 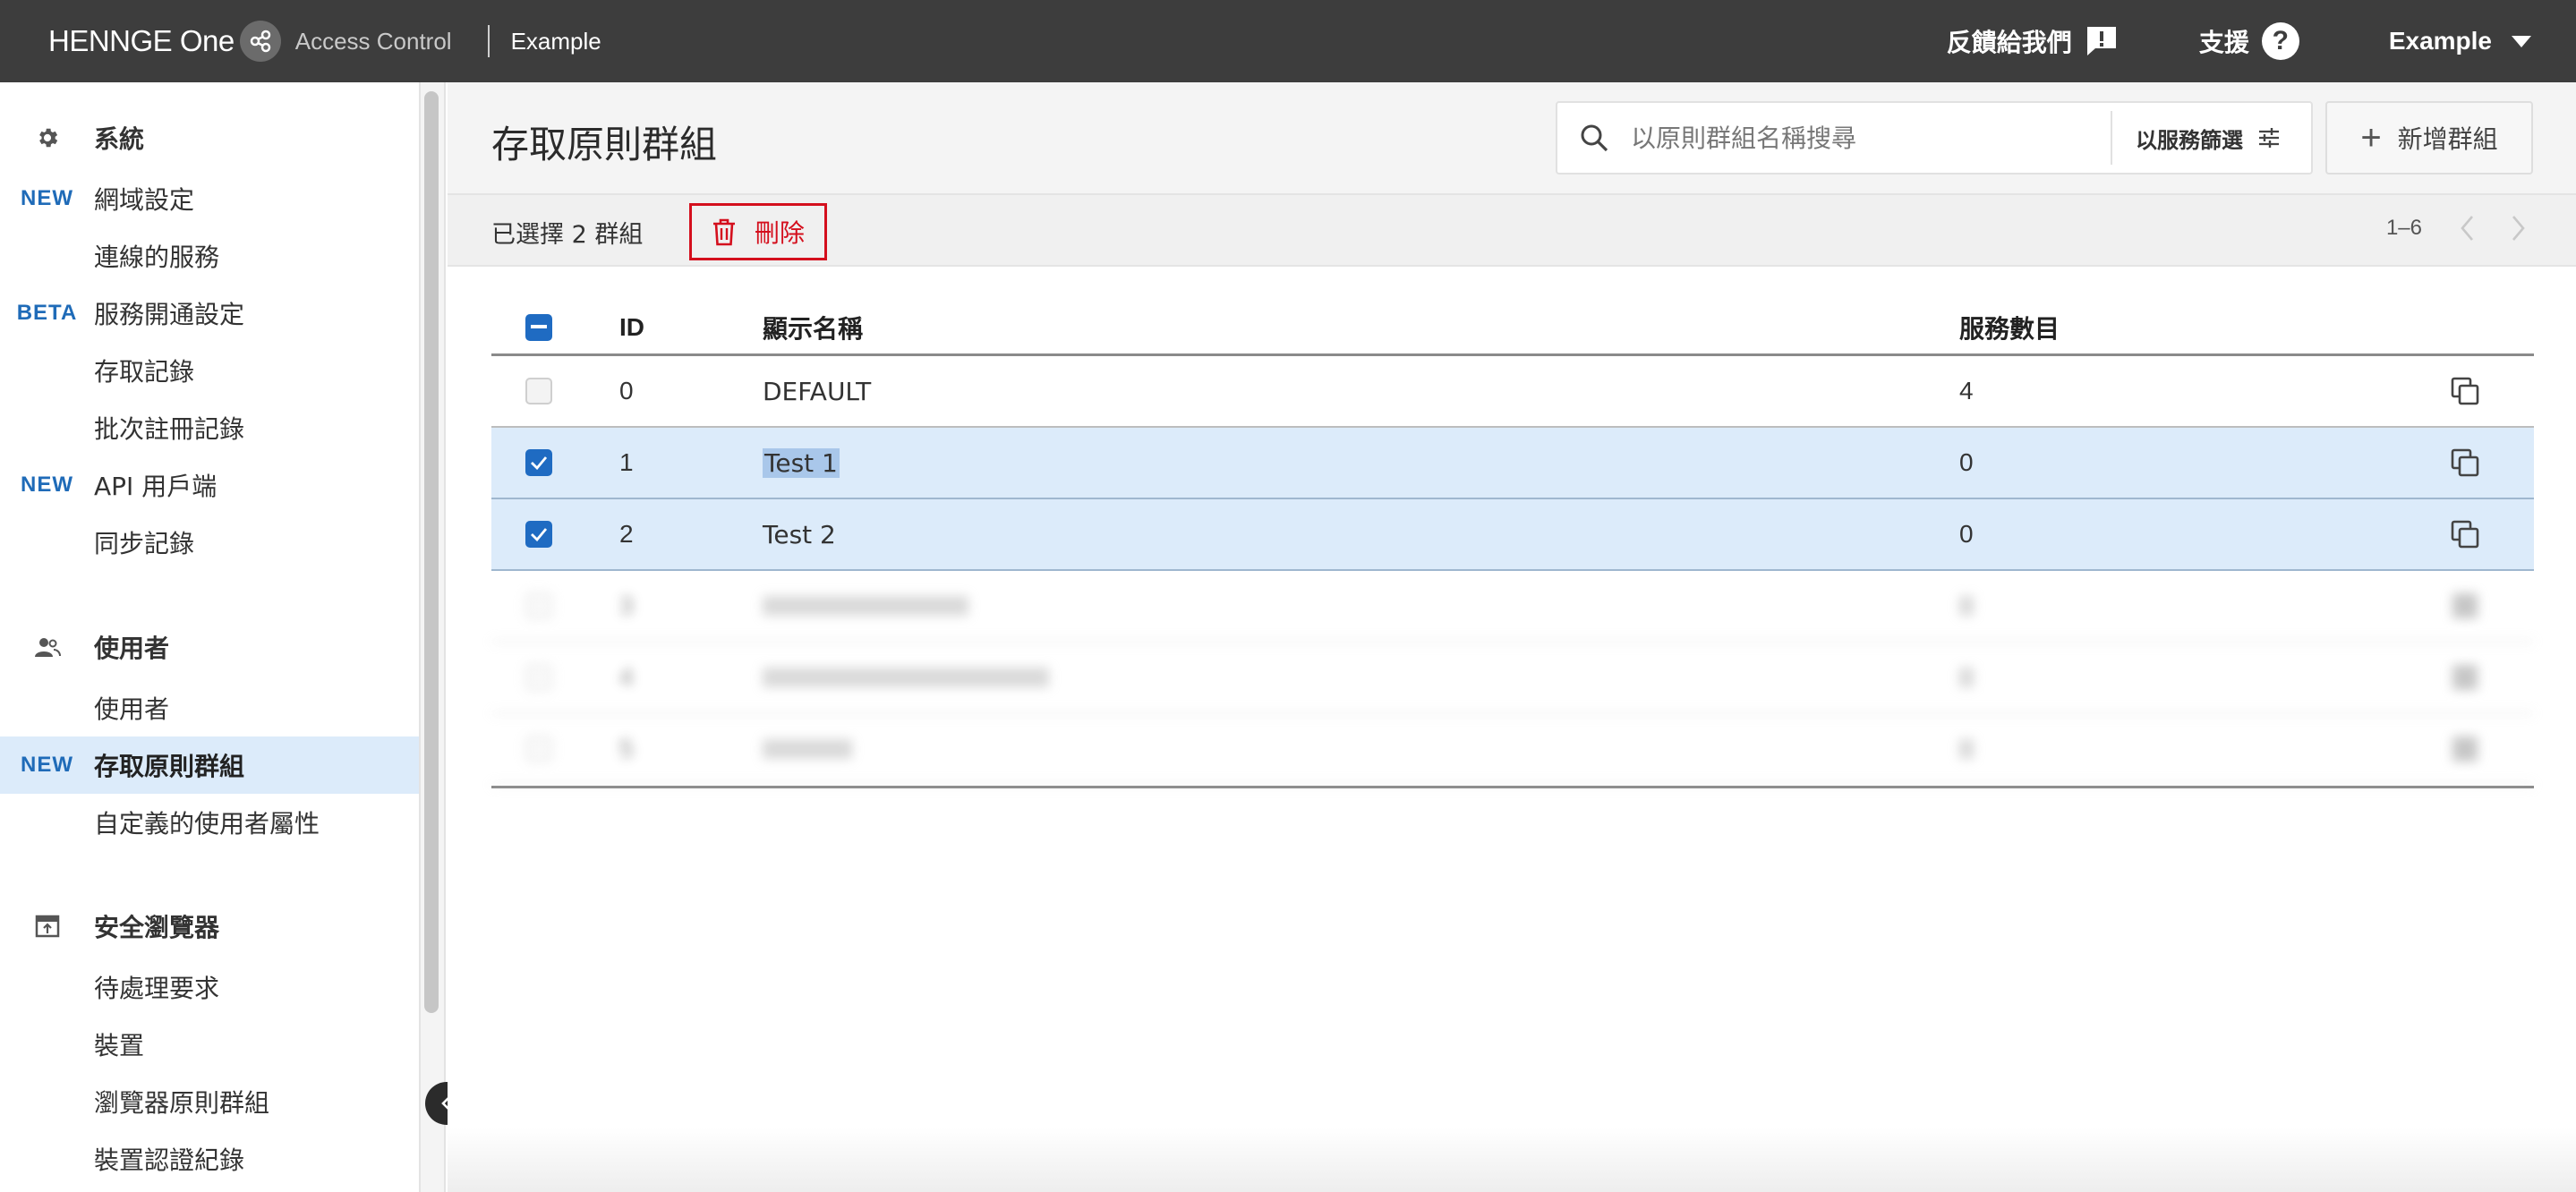 What do you see at coordinates (132, 709) in the screenshot?
I see `sidebar-item-label: 使用者` at bounding box center [132, 709].